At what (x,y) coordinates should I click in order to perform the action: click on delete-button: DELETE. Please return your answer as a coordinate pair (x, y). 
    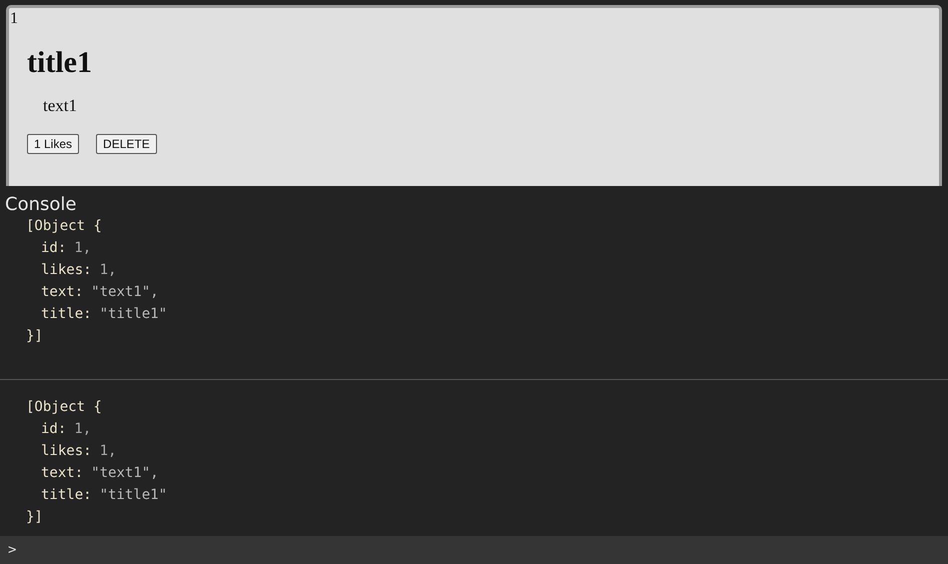
    Looking at the image, I should click on (126, 144).